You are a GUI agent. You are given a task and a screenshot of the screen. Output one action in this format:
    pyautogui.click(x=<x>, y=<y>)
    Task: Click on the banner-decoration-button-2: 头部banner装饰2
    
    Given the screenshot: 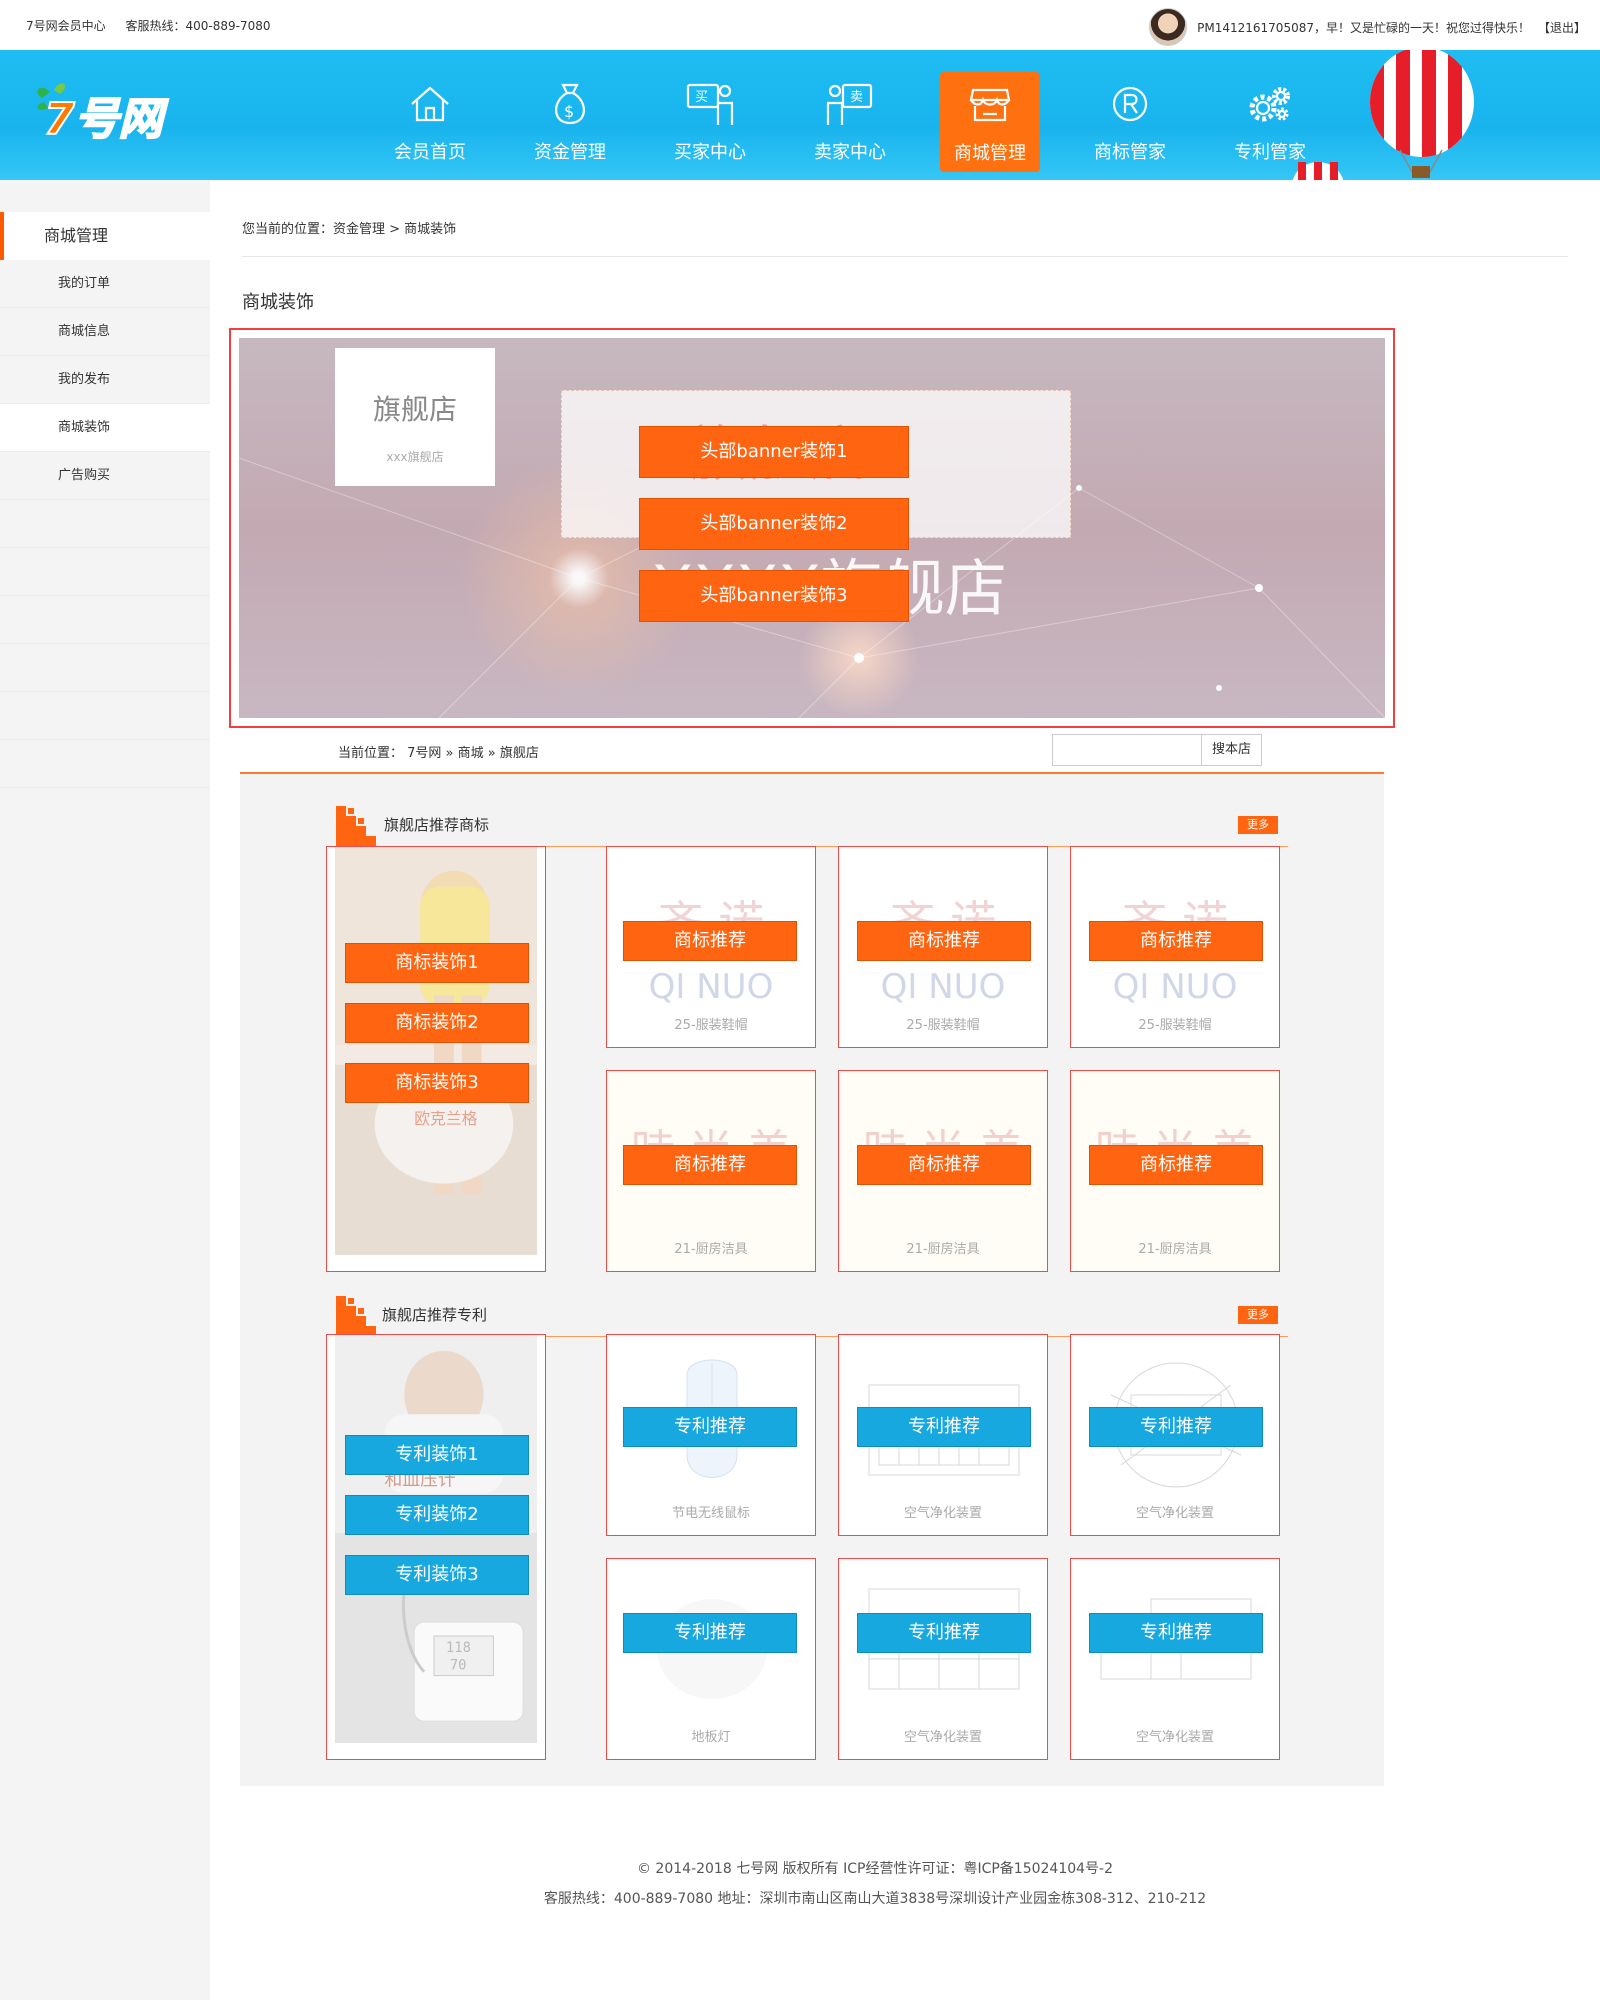 What is the action you would take?
    pyautogui.click(x=774, y=524)
    